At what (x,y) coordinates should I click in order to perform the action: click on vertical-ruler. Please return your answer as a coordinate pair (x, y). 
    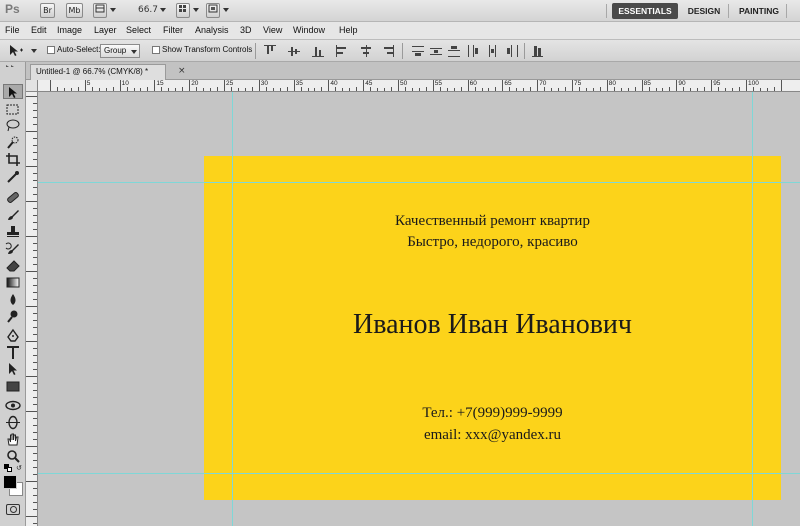
    Looking at the image, I should click on (32, 309).